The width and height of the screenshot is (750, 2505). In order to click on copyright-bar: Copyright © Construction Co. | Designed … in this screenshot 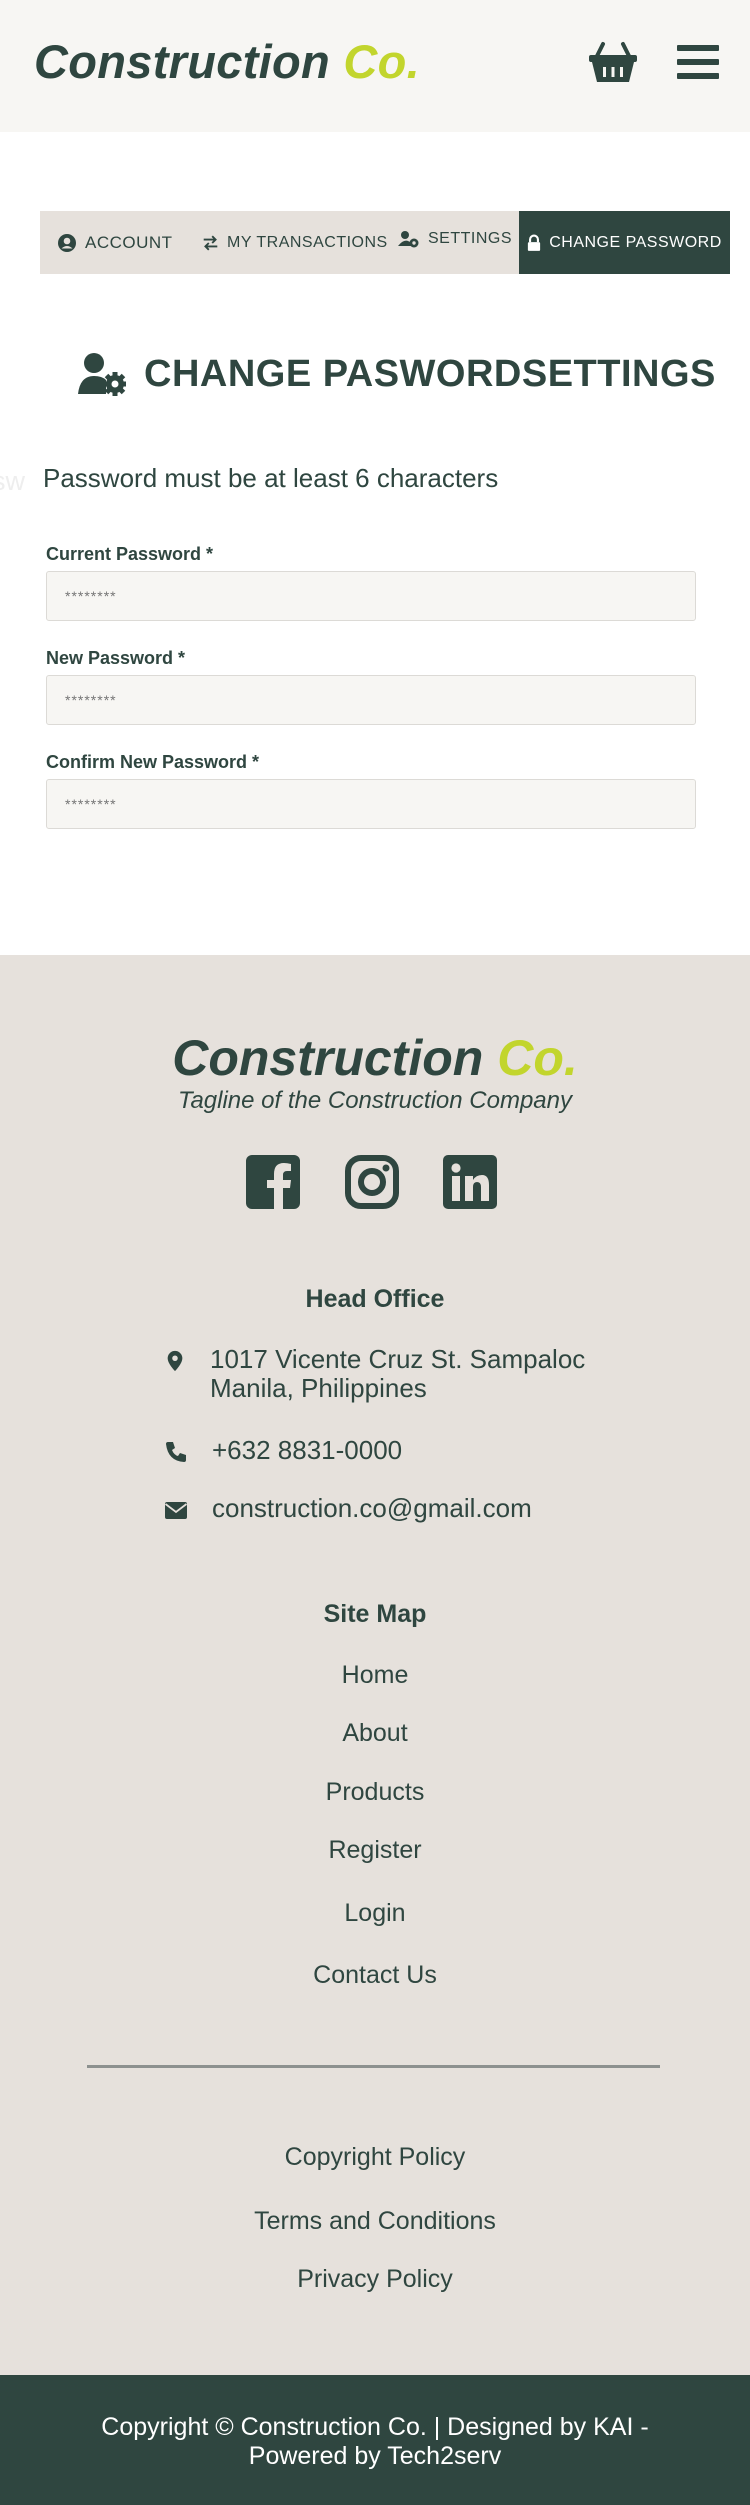, I will do `click(375, 2440)`.